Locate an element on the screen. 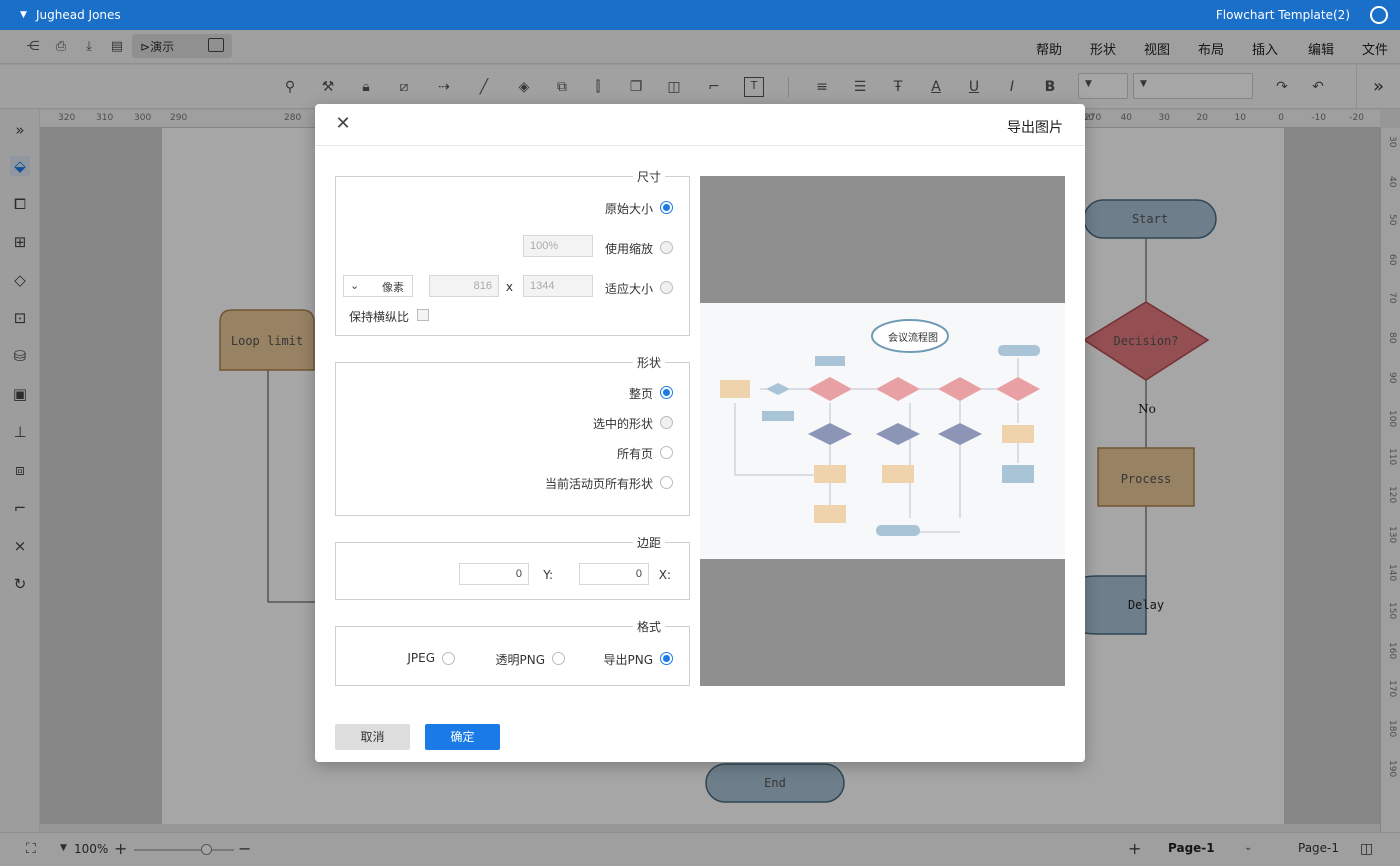 The height and width of the screenshot is (866, 1400). margin-y-label: Y: is located at coordinates (548, 575).